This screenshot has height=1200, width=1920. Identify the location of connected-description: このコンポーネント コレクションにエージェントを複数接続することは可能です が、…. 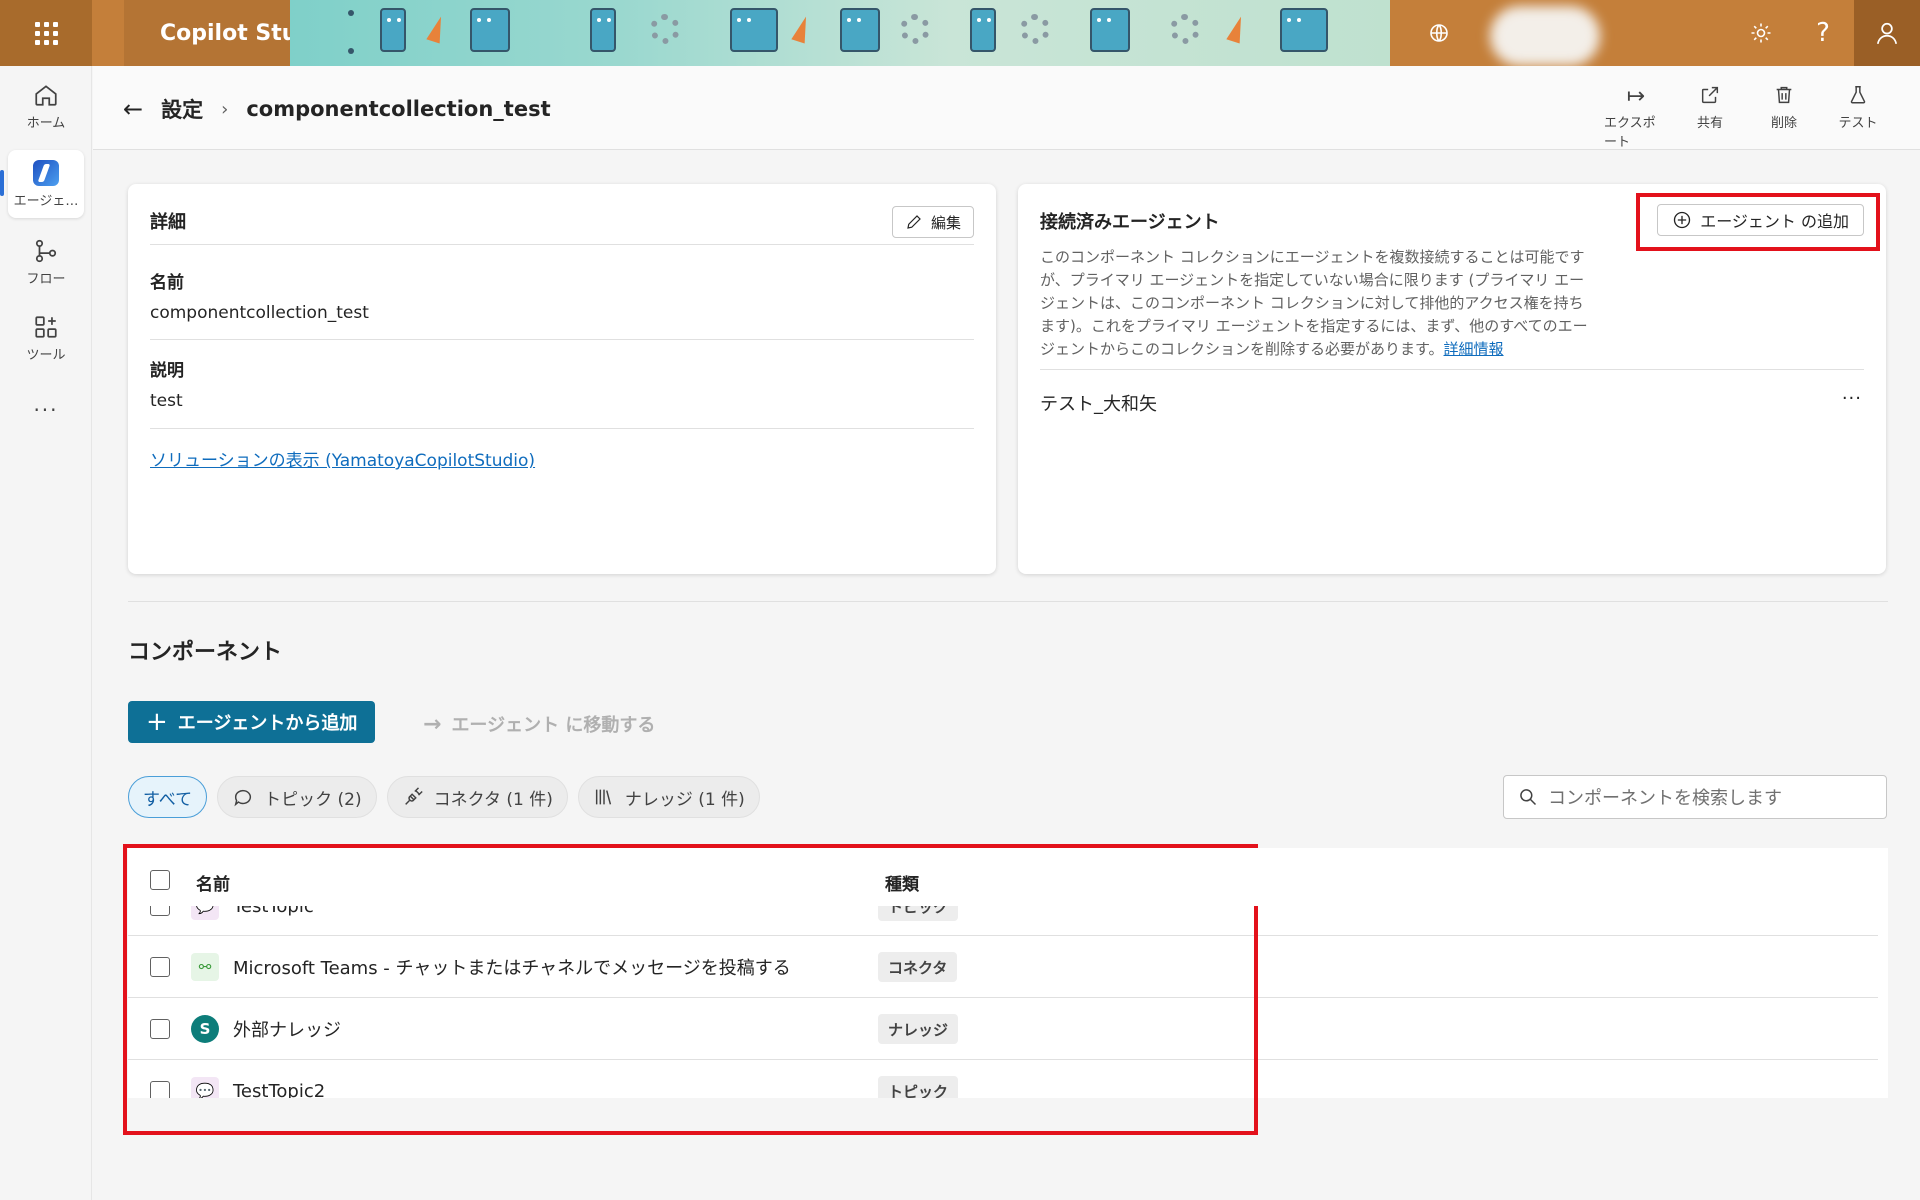
(1340, 303).